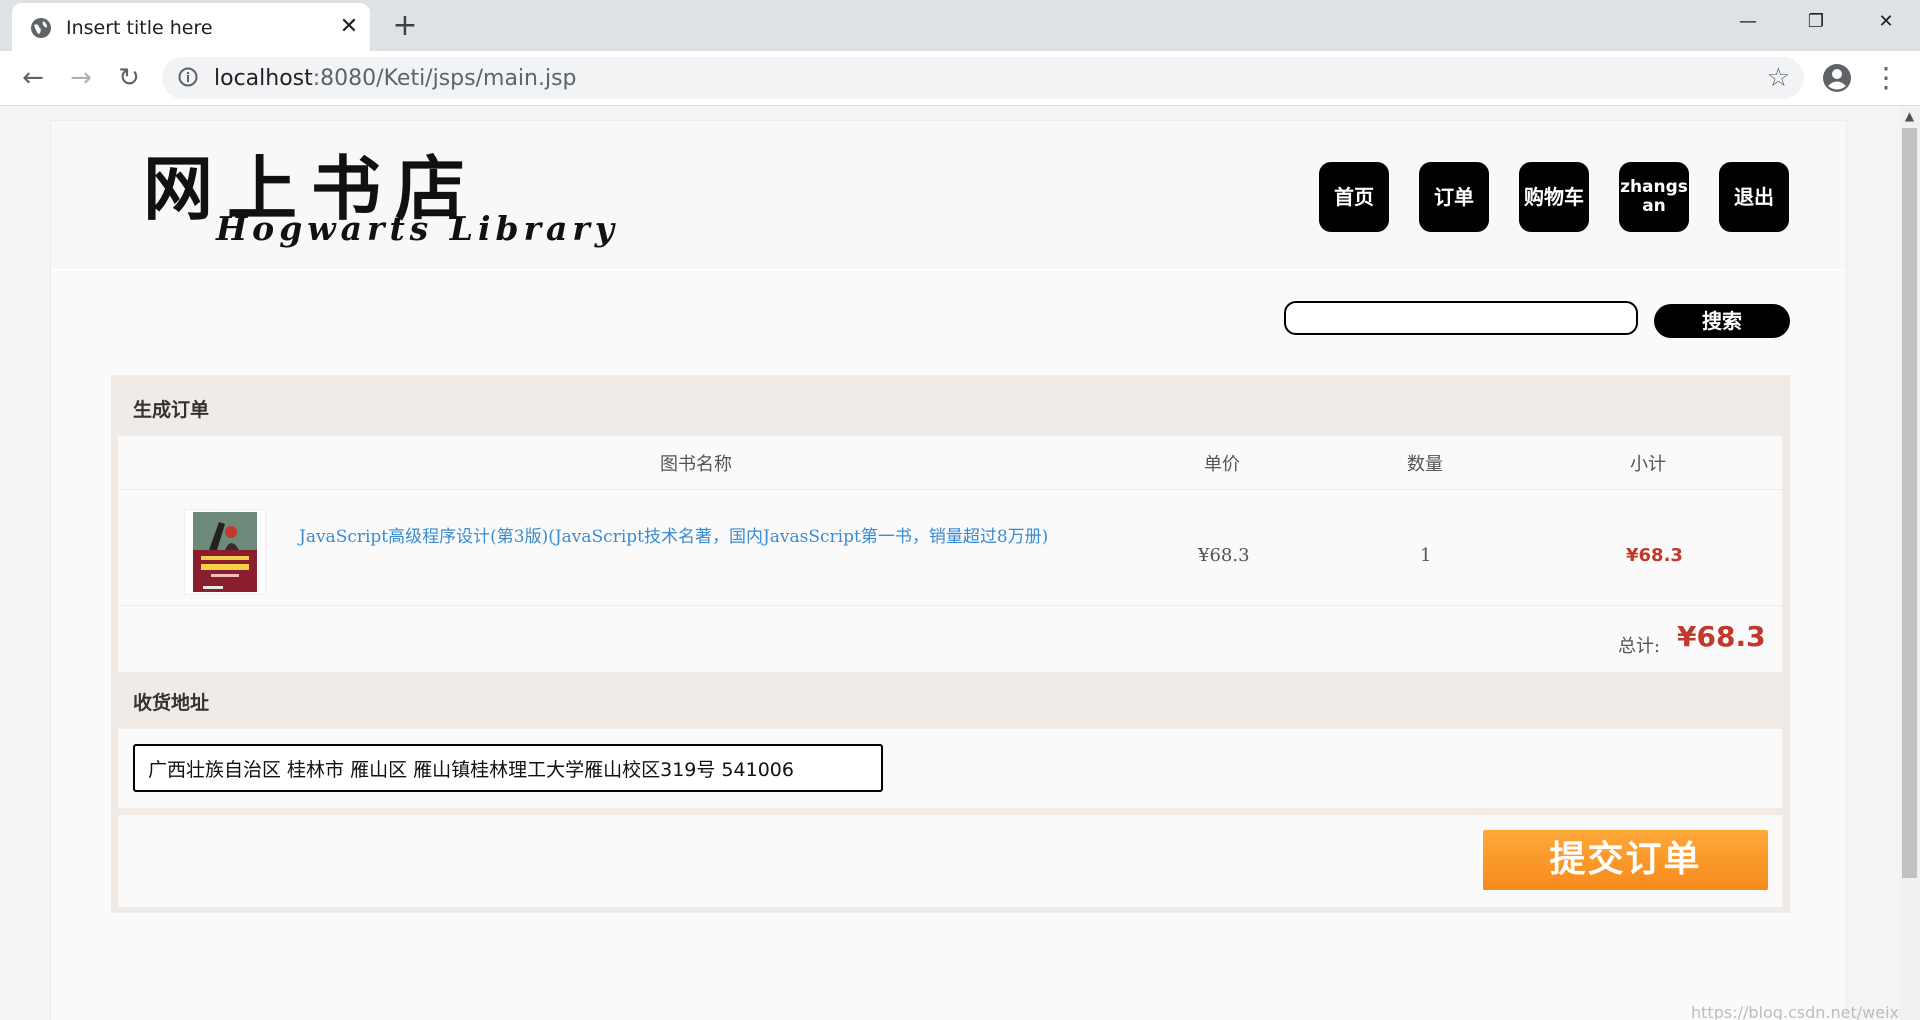 This screenshot has height=1020, width=1920. I want to click on minimize-icon: —, so click(1748, 22).